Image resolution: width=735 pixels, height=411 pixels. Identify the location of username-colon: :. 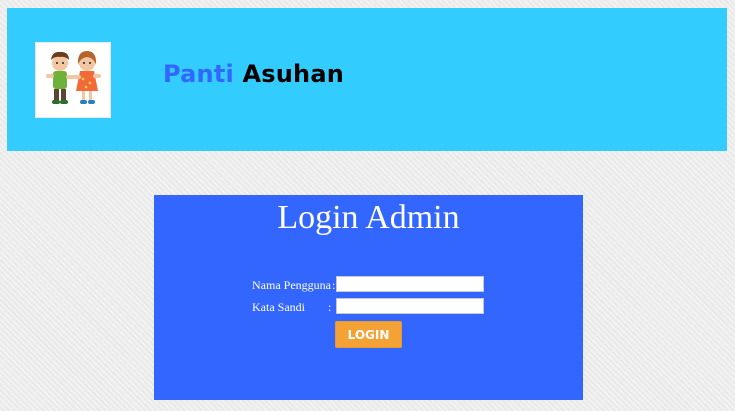
(334, 285).